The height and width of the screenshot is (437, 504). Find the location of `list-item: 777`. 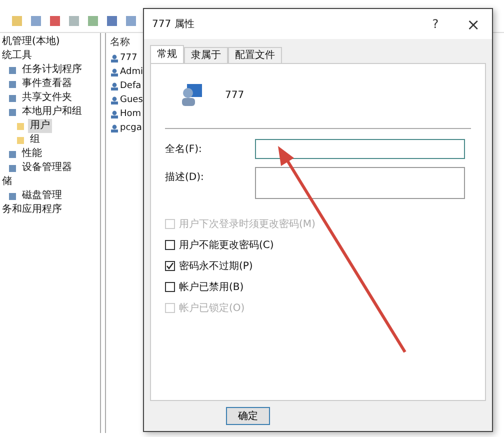

list-item: 777 is located at coordinates (129, 58).